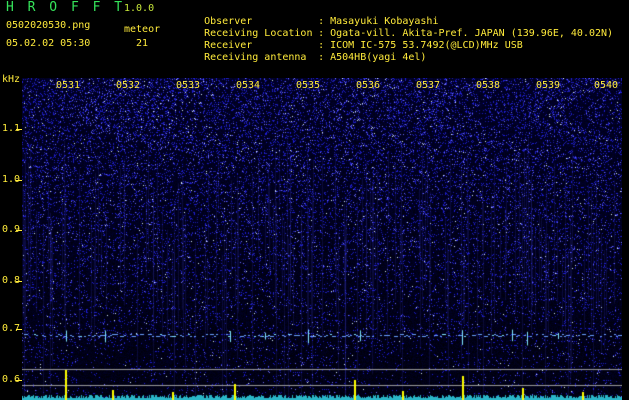 This screenshot has height=400, width=629. I want to click on meteor-label: meteor, so click(142, 29).